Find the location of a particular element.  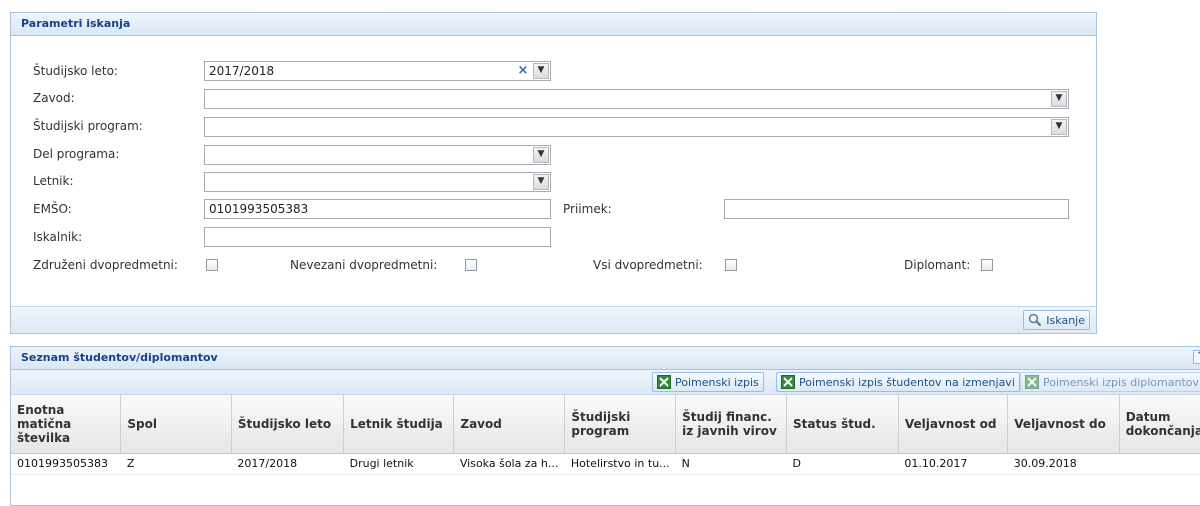

cell-letnik: Drugi letnik is located at coordinates (398, 464).